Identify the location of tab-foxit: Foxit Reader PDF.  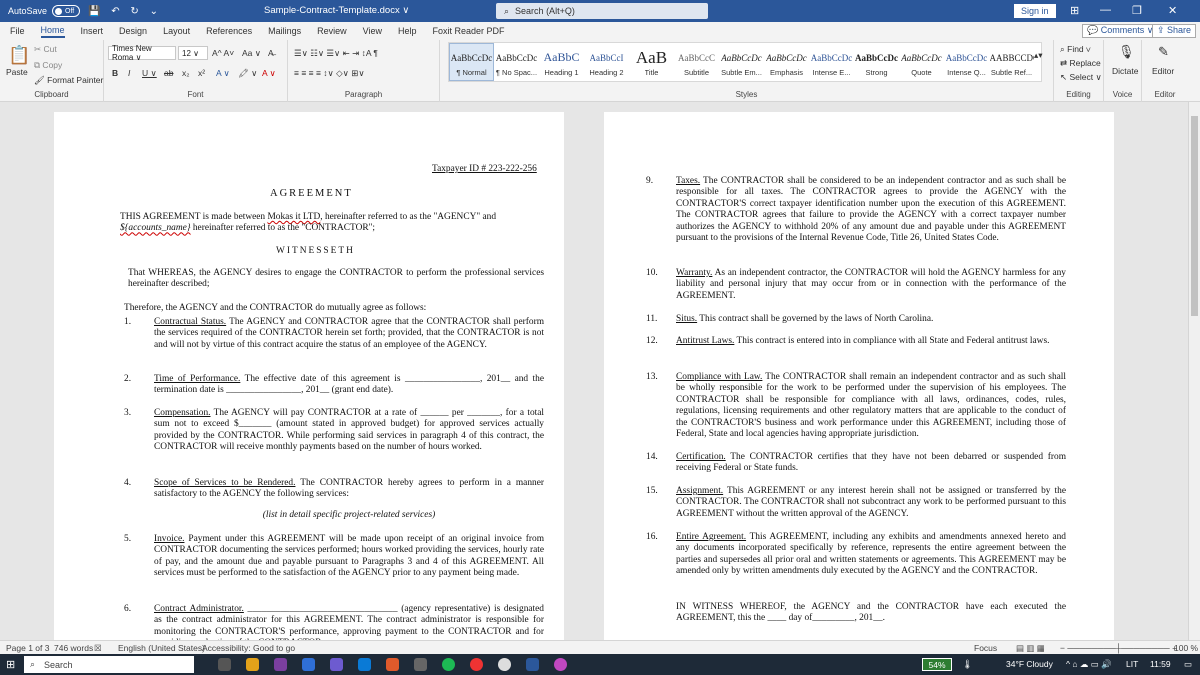
(469, 31).